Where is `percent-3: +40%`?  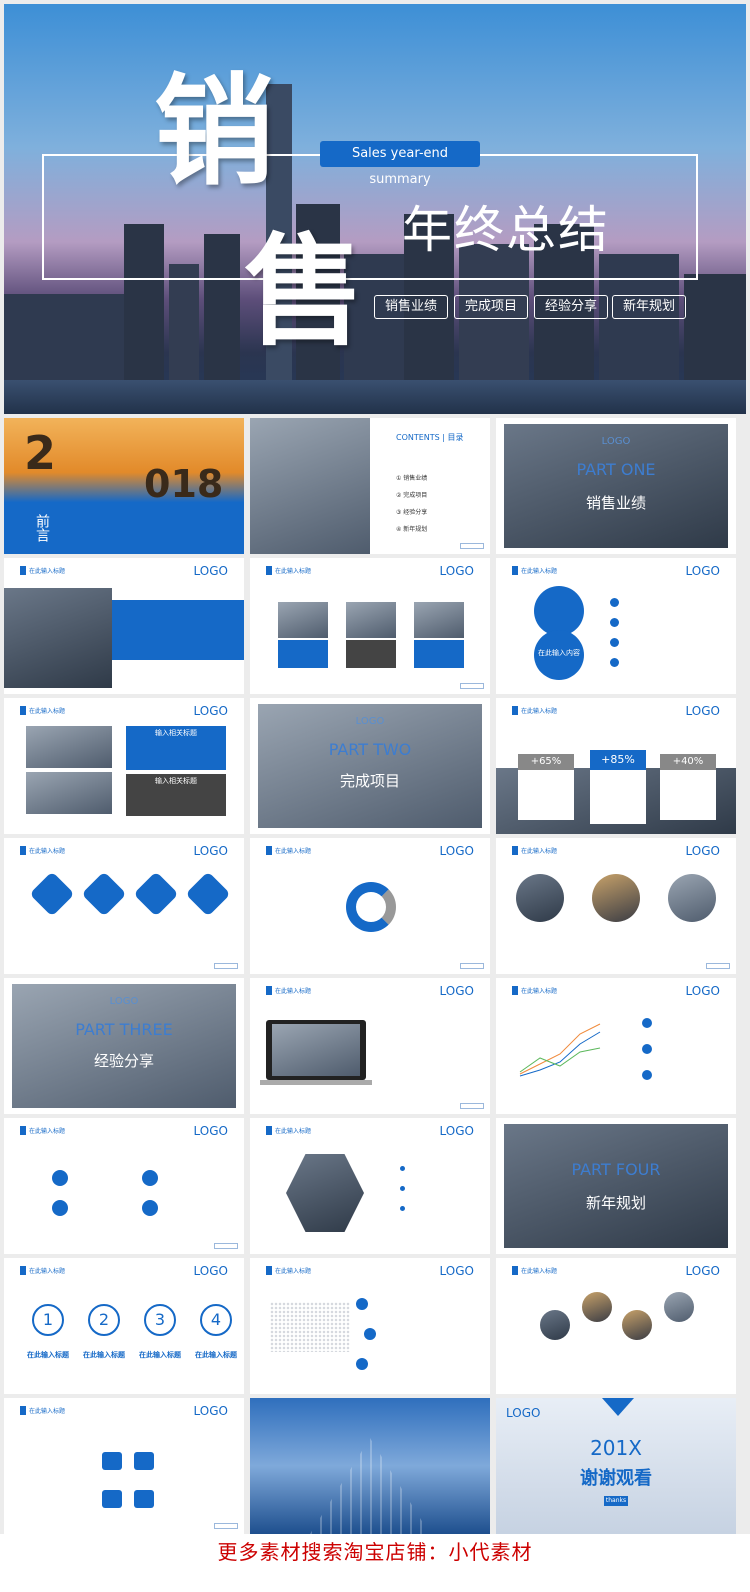 percent-3: +40% is located at coordinates (688, 762).